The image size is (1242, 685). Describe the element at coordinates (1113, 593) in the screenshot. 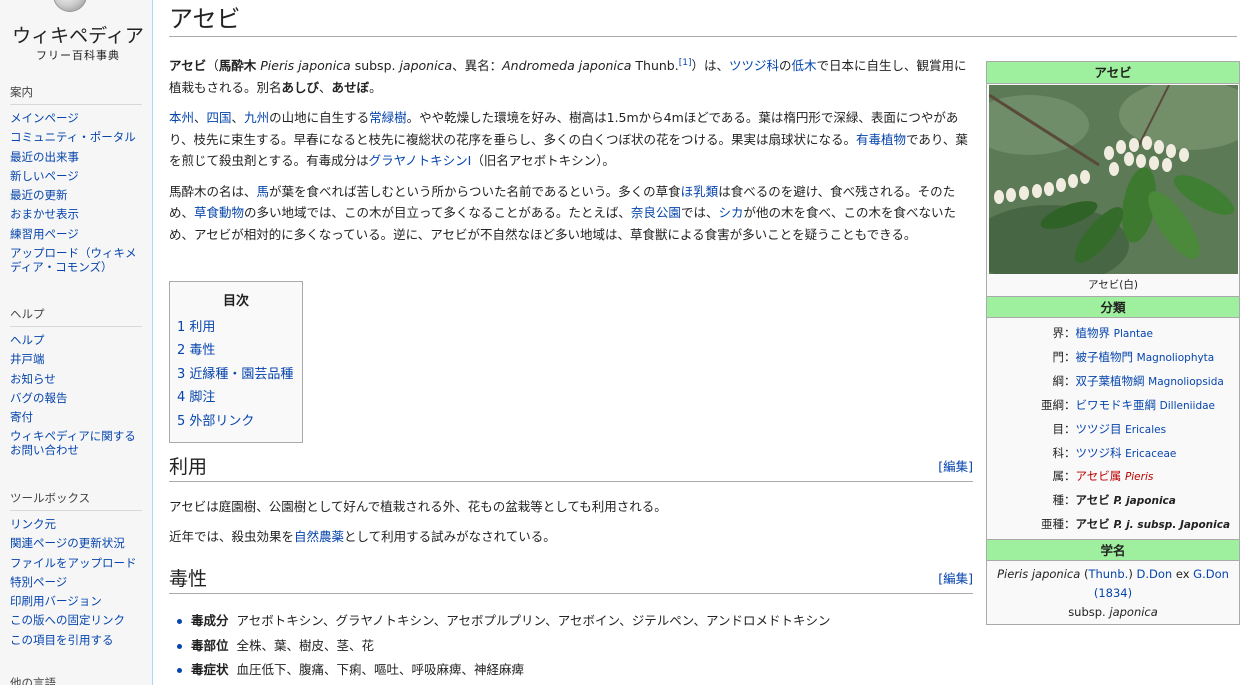

I see `link-year-1834: (1834)` at that location.